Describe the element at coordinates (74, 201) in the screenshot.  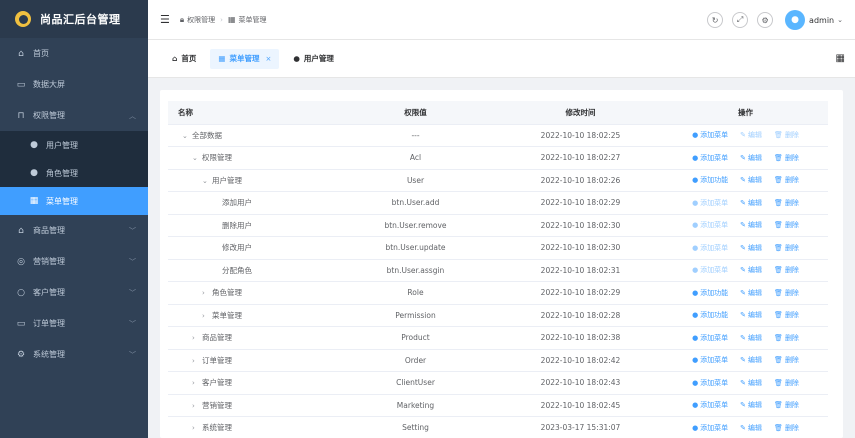
I see `sidebar-subitem: ▦ 菜单管理` at that location.